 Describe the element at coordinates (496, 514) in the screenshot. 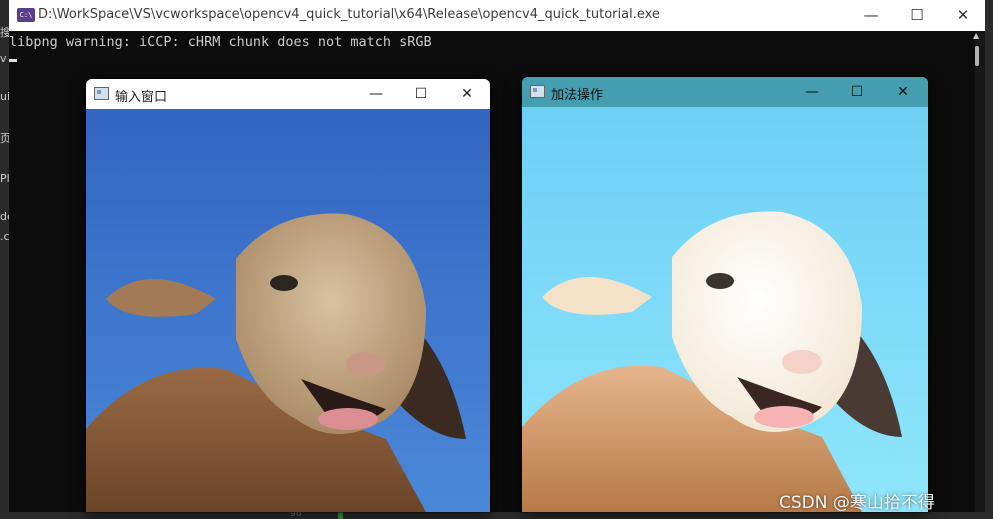

I see `background-app-bottom-edge: 96` at that location.